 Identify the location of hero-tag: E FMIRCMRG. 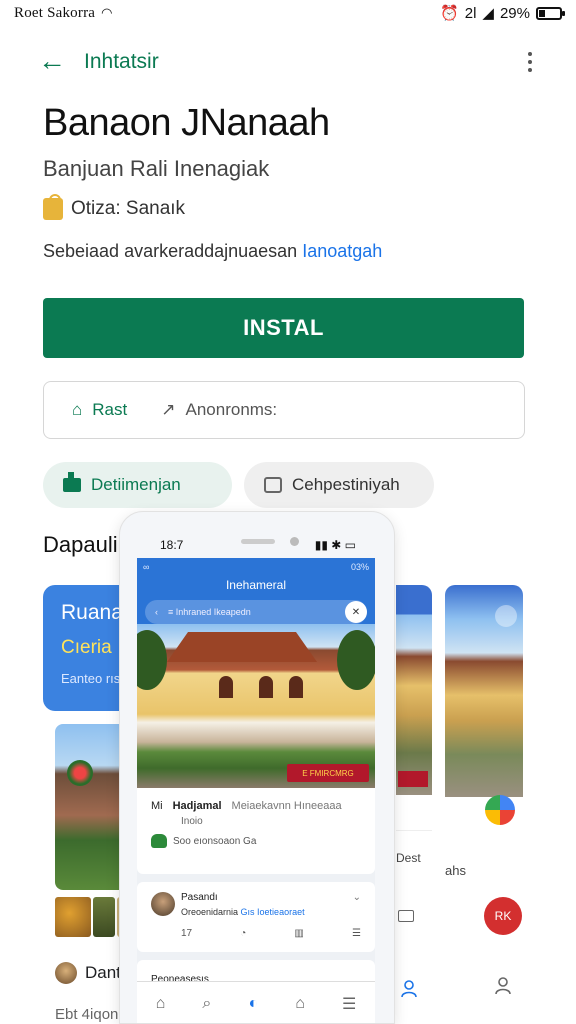
(328, 773).